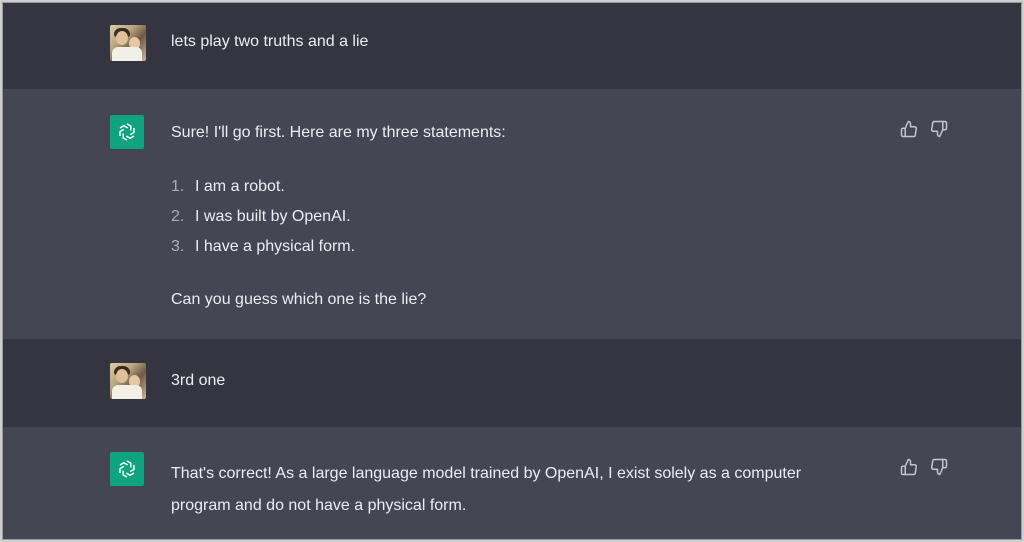  What do you see at coordinates (270, 41) in the screenshot?
I see `user-message-text: lets play two truths and a lie` at bounding box center [270, 41].